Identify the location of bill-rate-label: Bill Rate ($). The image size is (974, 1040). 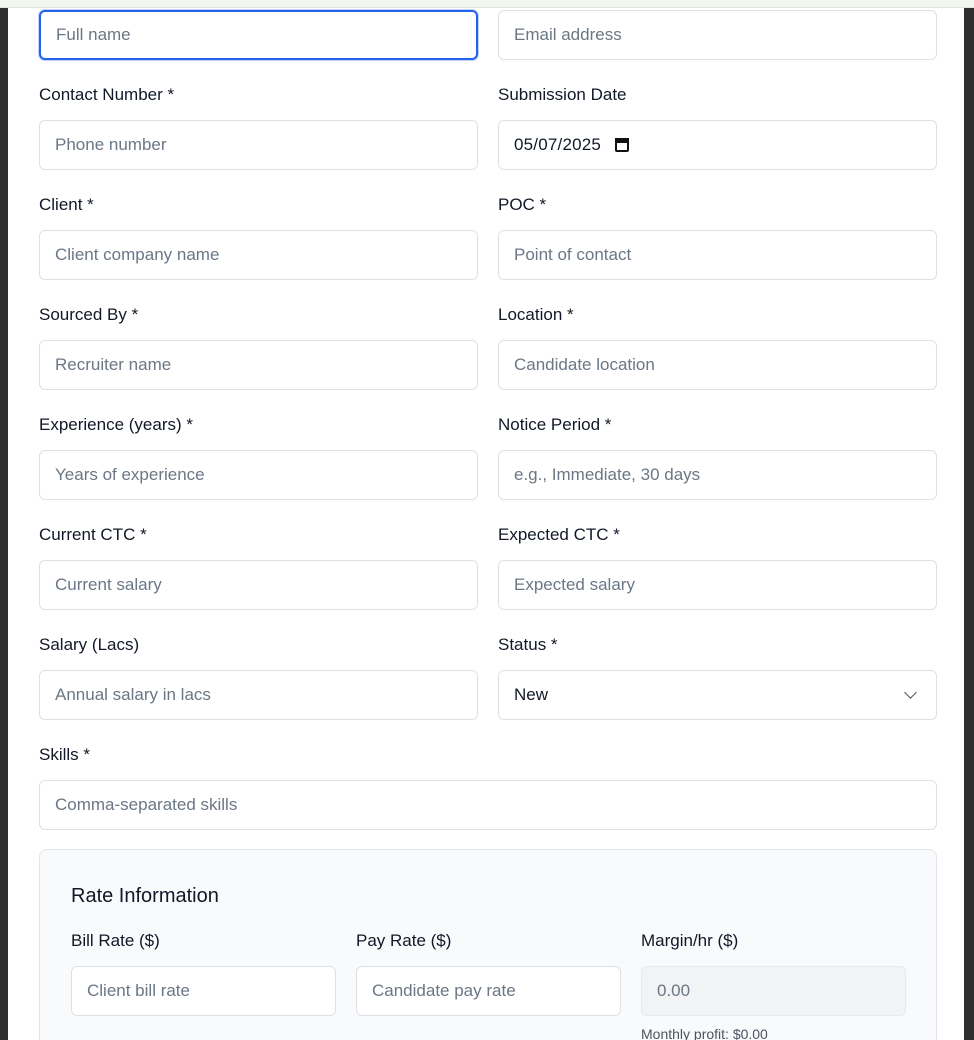
(115, 940).